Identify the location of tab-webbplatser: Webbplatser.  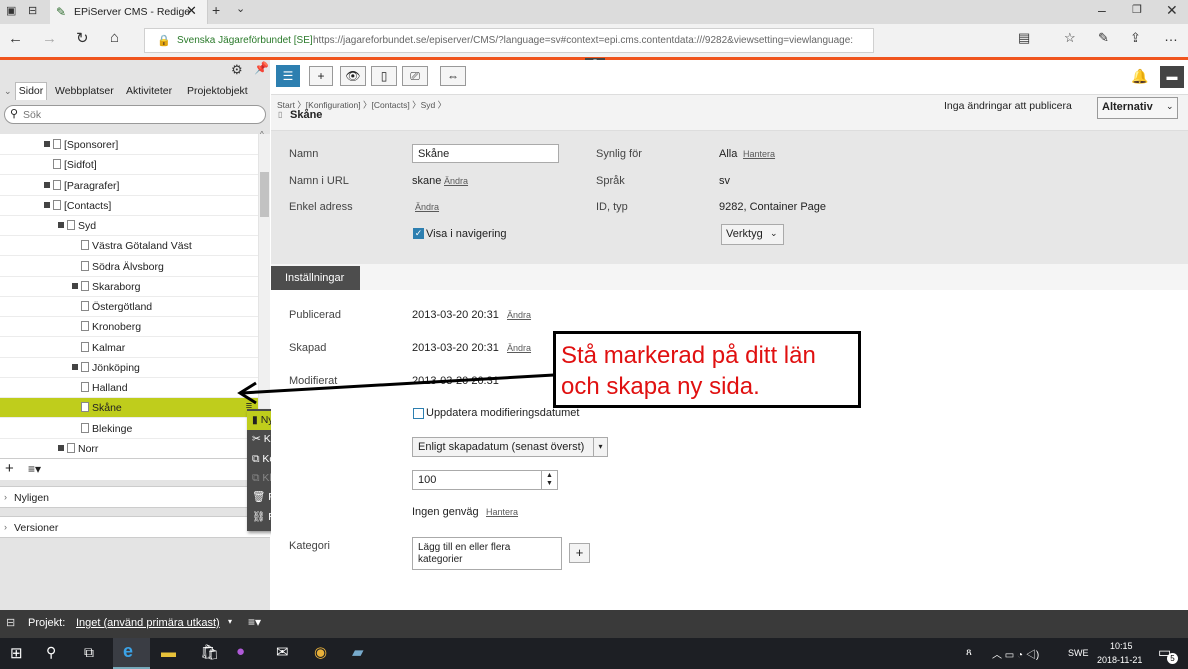
(84, 91).